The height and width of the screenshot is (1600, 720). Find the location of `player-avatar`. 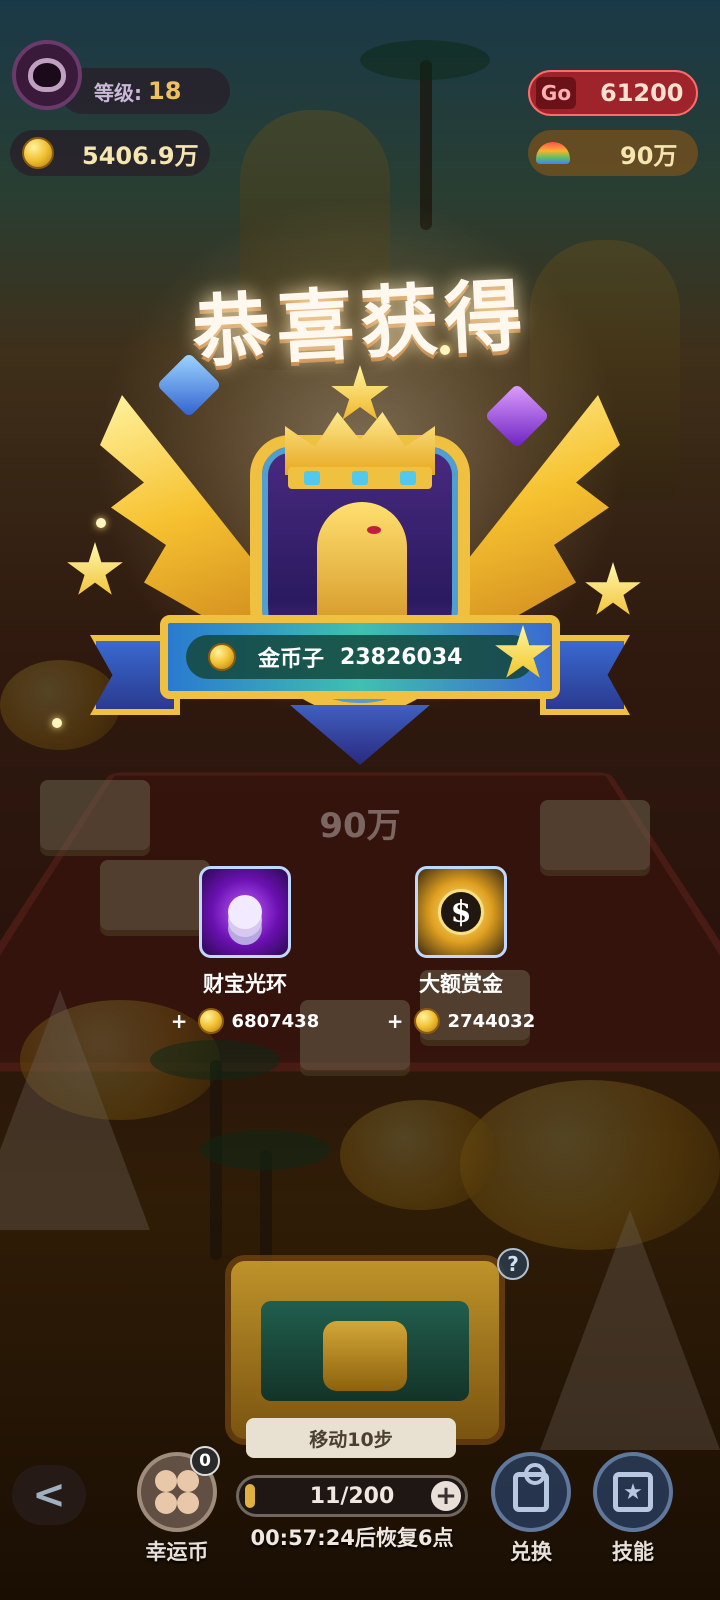

player-avatar is located at coordinates (47, 75).